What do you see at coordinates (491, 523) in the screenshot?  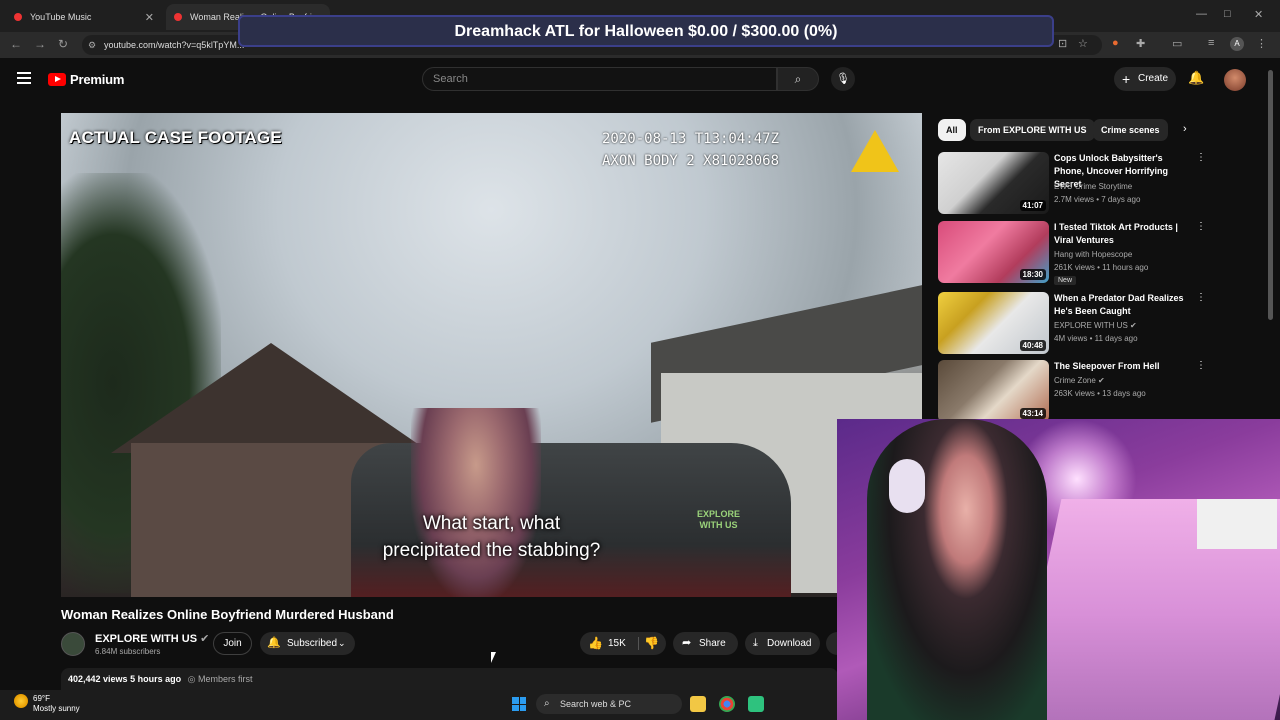 I see `caption-line: What start, what` at bounding box center [491, 523].